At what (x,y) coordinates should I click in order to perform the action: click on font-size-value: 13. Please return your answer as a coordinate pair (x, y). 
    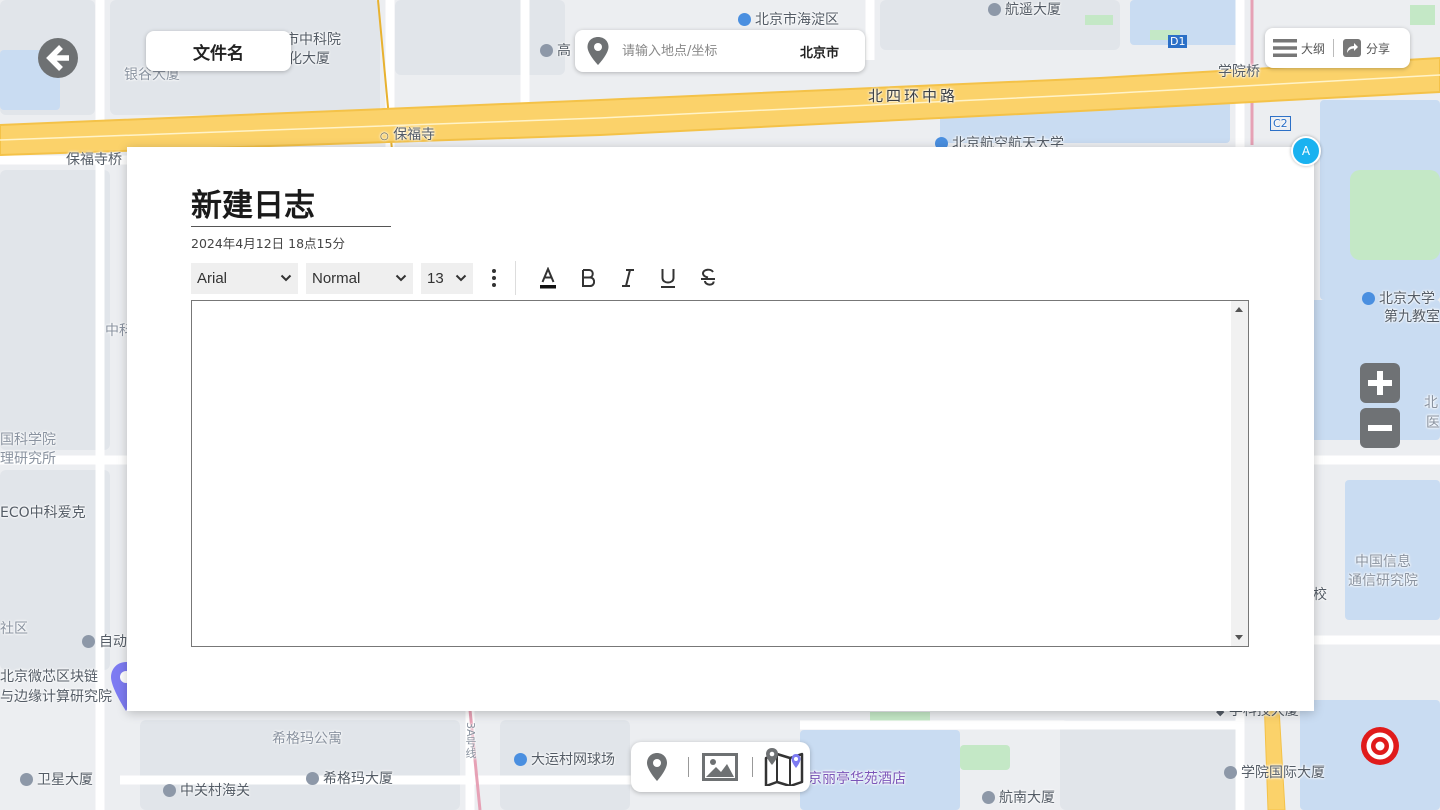
    Looking at the image, I should click on (435, 278).